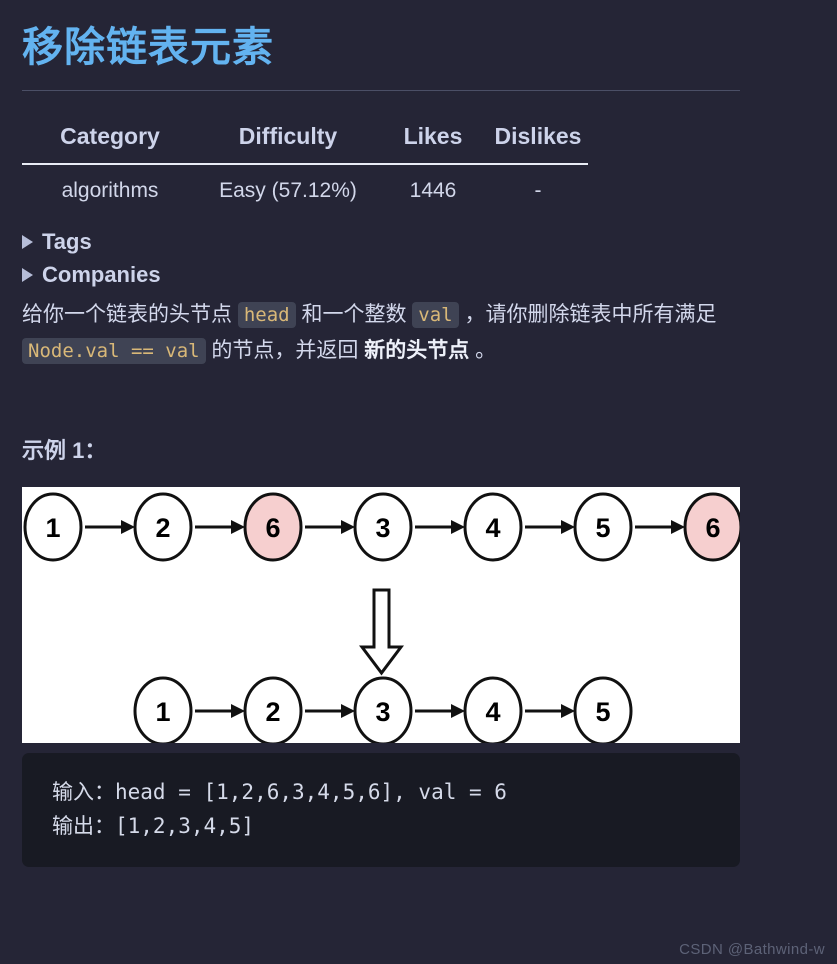 This screenshot has width=837, height=964. What do you see at coordinates (285, 351) in the screenshot?
I see `desc-segment-4: 的节点，并返回` at bounding box center [285, 351].